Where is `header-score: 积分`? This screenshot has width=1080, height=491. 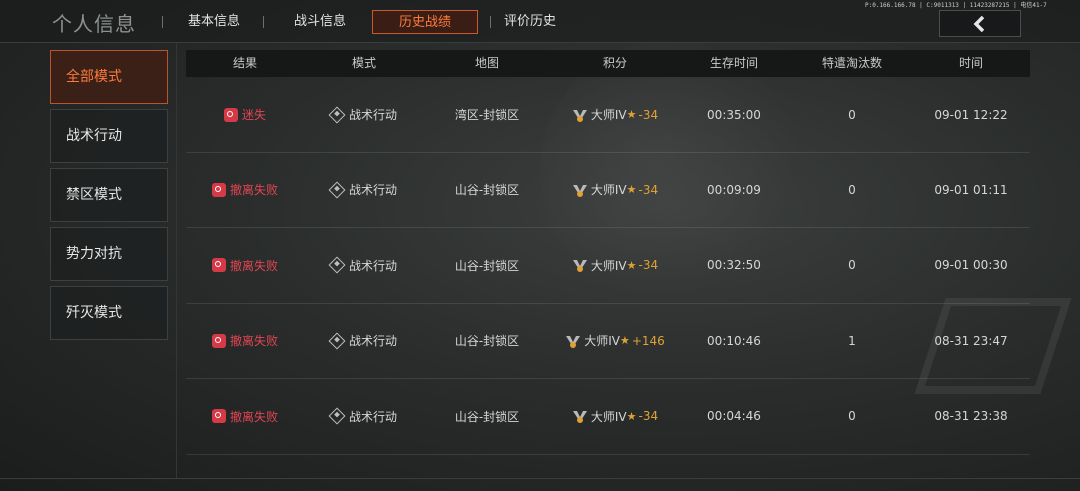 header-score: 积分 is located at coordinates (614, 63).